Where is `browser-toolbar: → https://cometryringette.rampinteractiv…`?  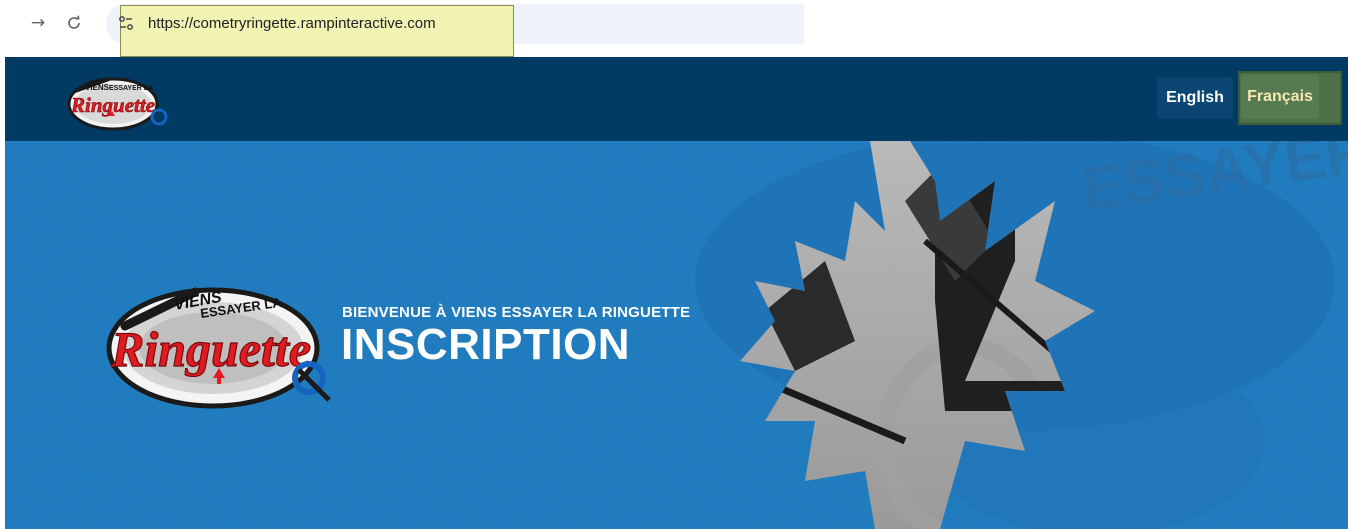 browser-toolbar: → https://cometryringette.rampinteractiv… is located at coordinates (674, 28).